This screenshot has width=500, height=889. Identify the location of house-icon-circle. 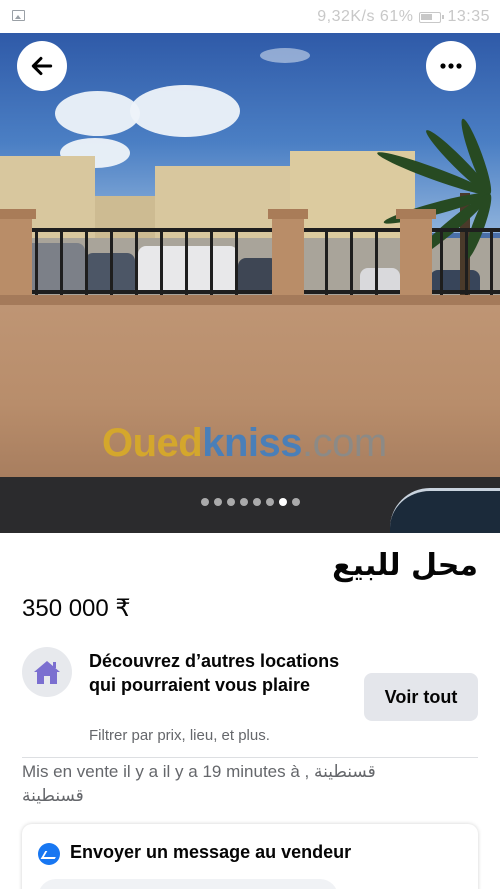
(47, 672).